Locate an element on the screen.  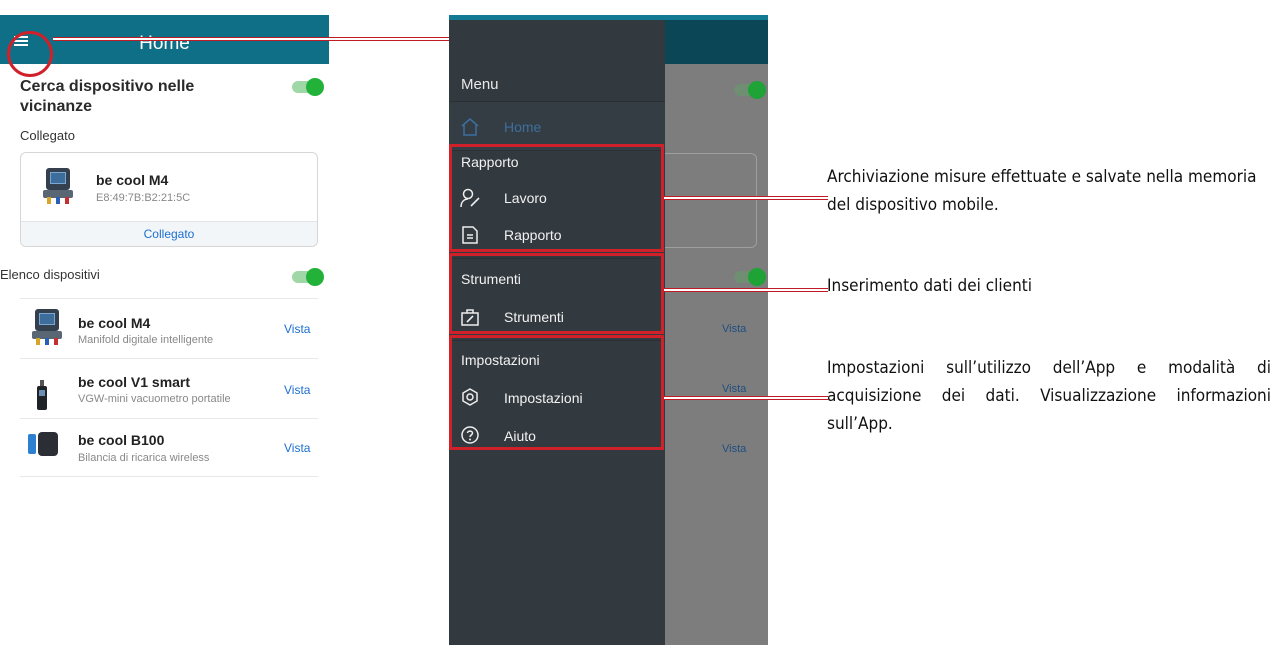
nearby-search-title: Cerca dispositivo nelle vicinanze is located at coordinates (107, 96).